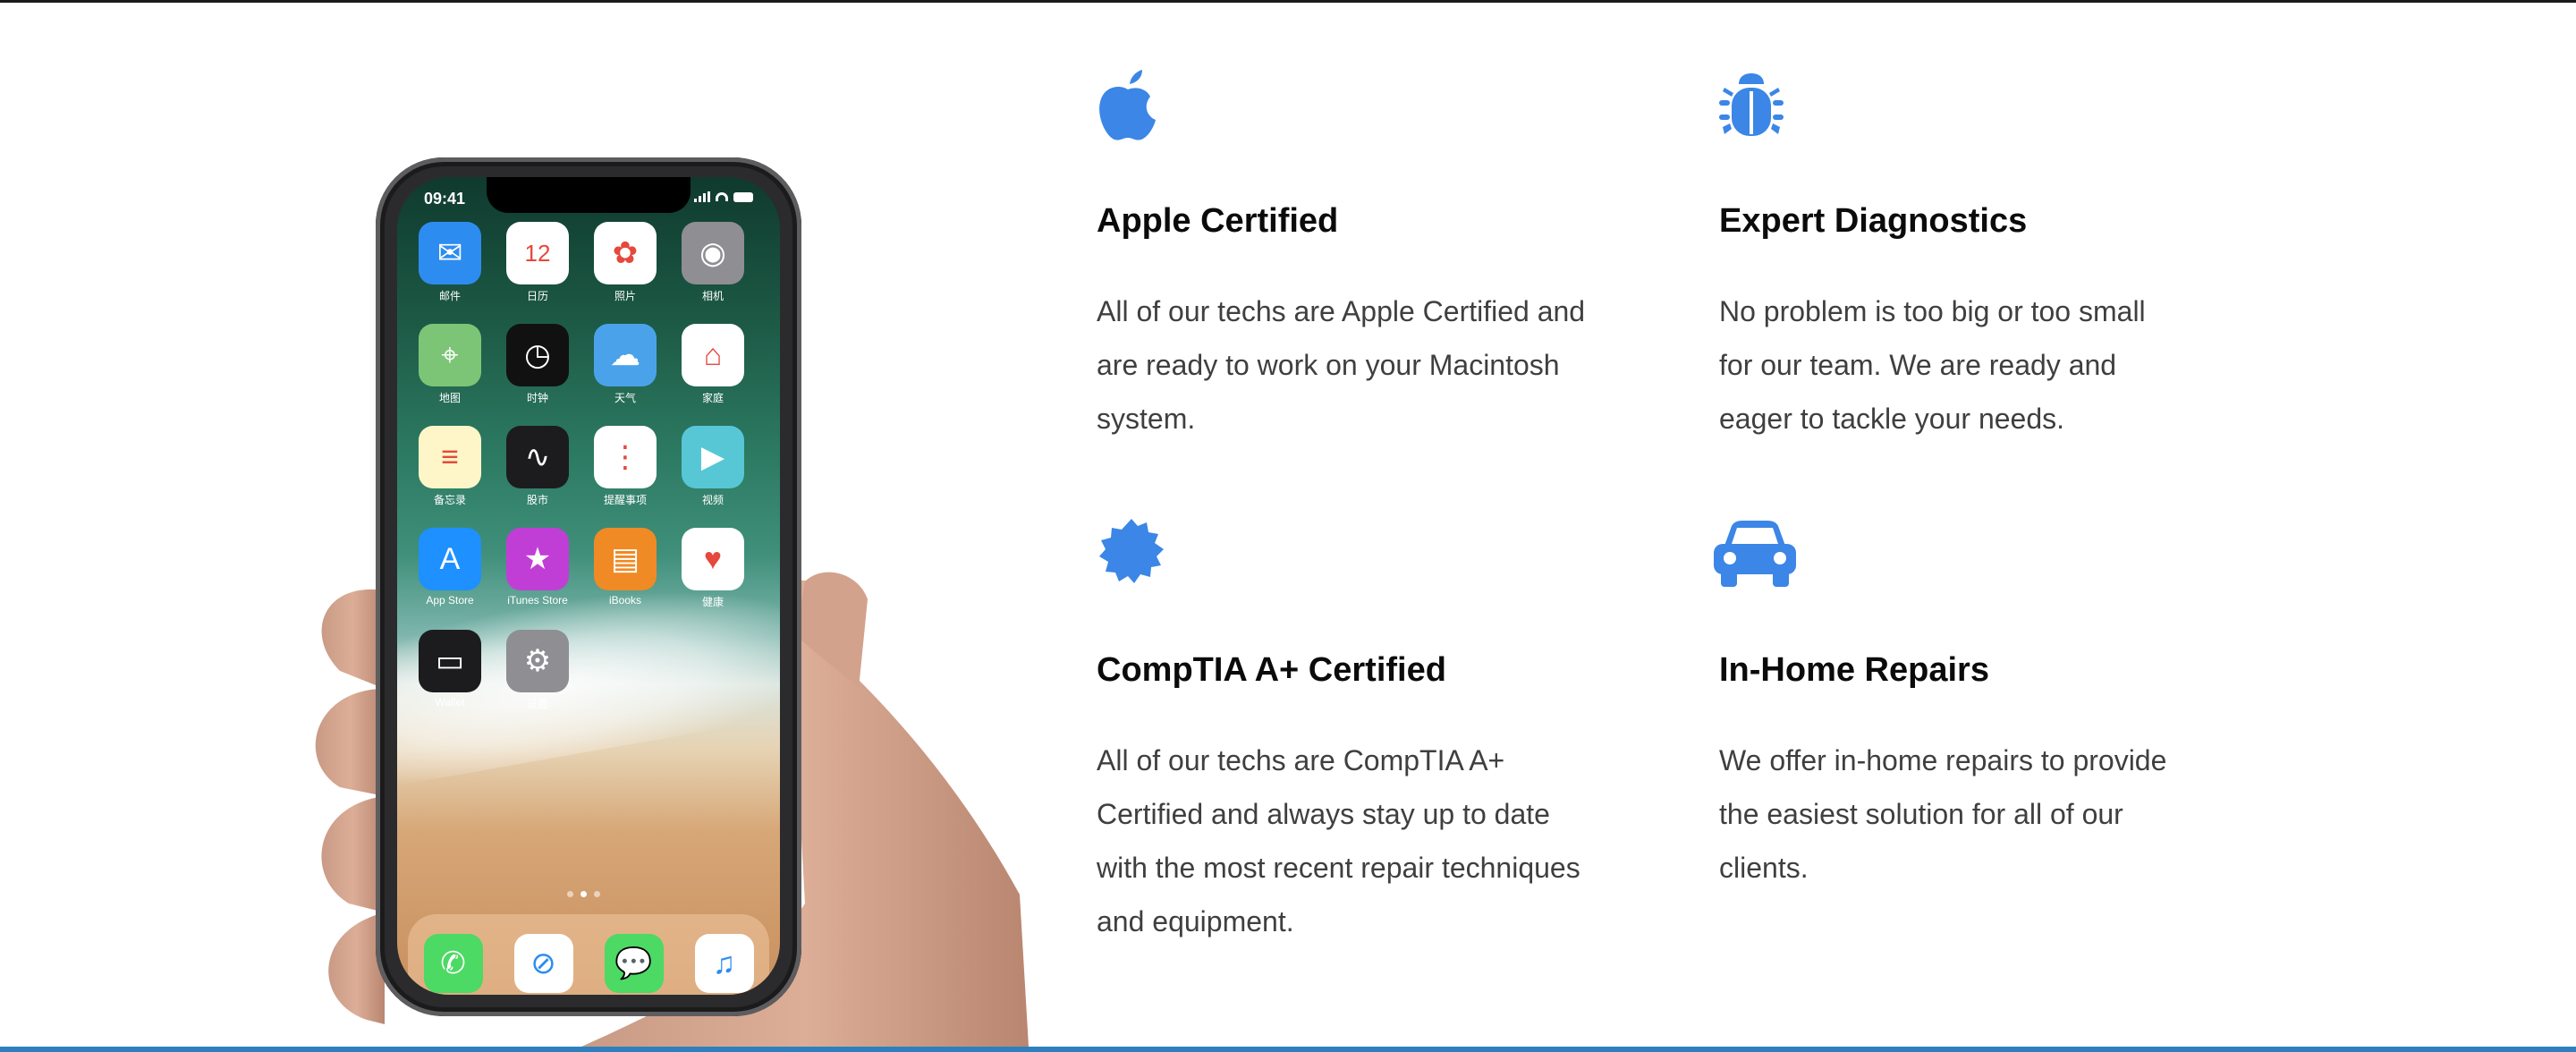 The height and width of the screenshot is (1052, 2576). What do you see at coordinates (589, 195) in the screenshot?
I see `phone-notch` at bounding box center [589, 195].